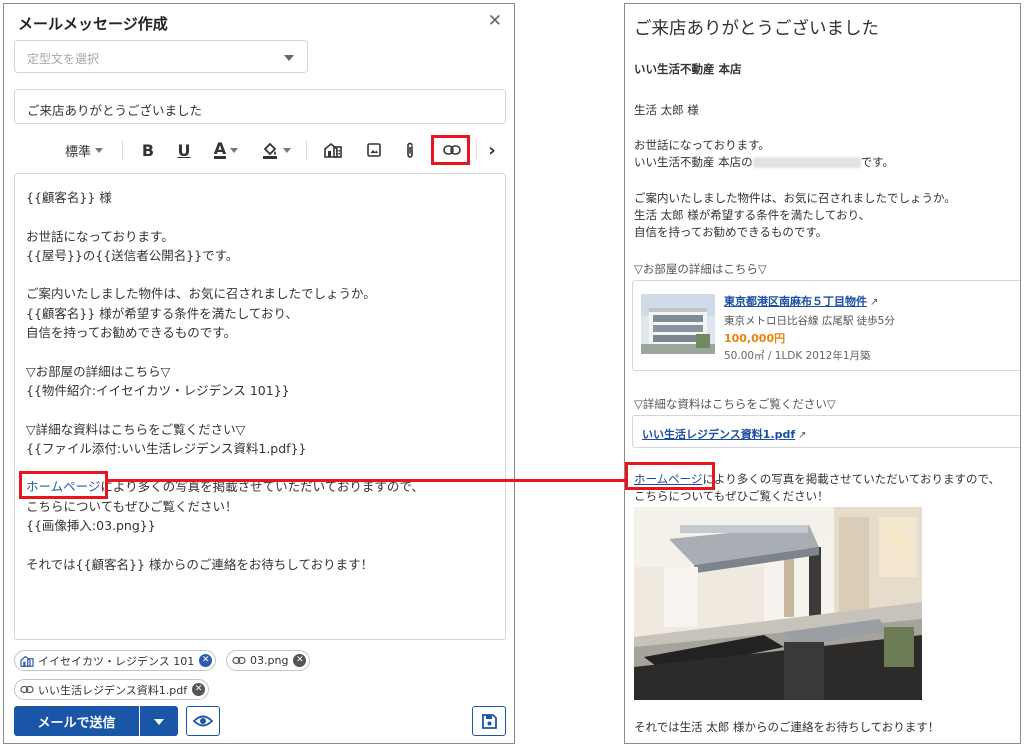  Describe the element at coordinates (270, 150) in the screenshot. I see `paint-bucket-icon` at that location.